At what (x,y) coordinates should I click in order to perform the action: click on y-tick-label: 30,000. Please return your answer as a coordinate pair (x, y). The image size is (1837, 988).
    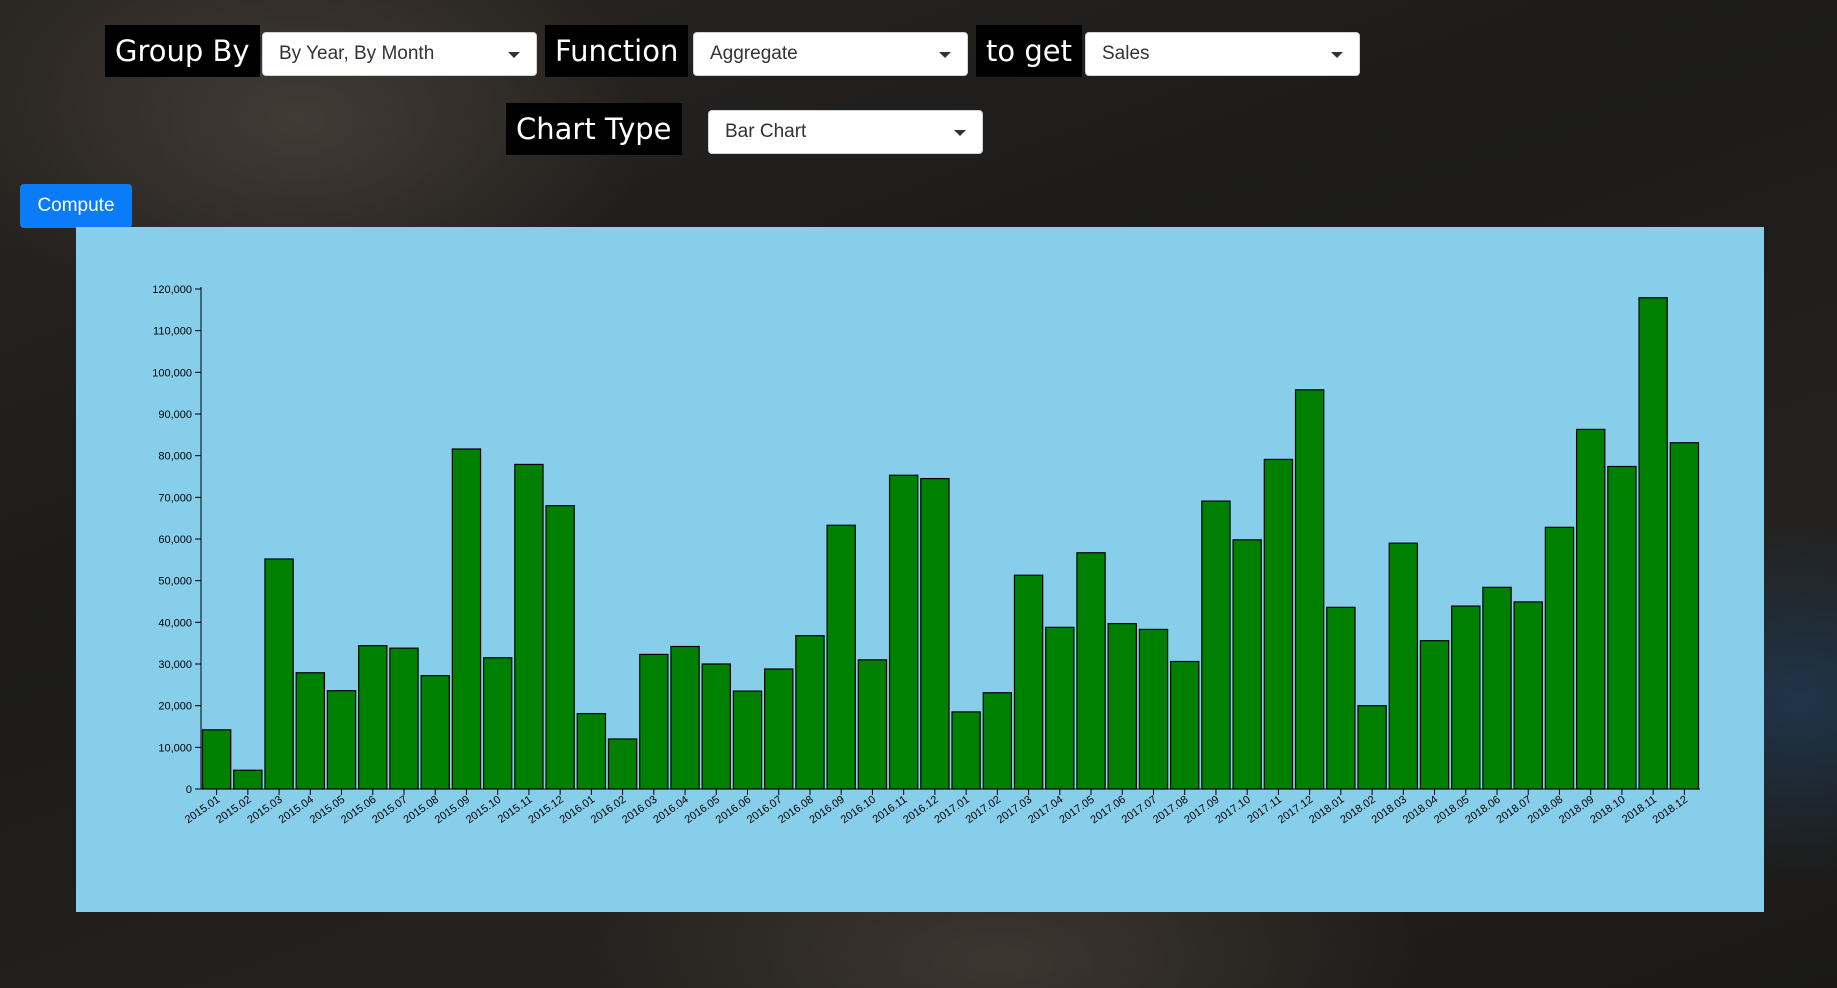
    Looking at the image, I should click on (175, 665).